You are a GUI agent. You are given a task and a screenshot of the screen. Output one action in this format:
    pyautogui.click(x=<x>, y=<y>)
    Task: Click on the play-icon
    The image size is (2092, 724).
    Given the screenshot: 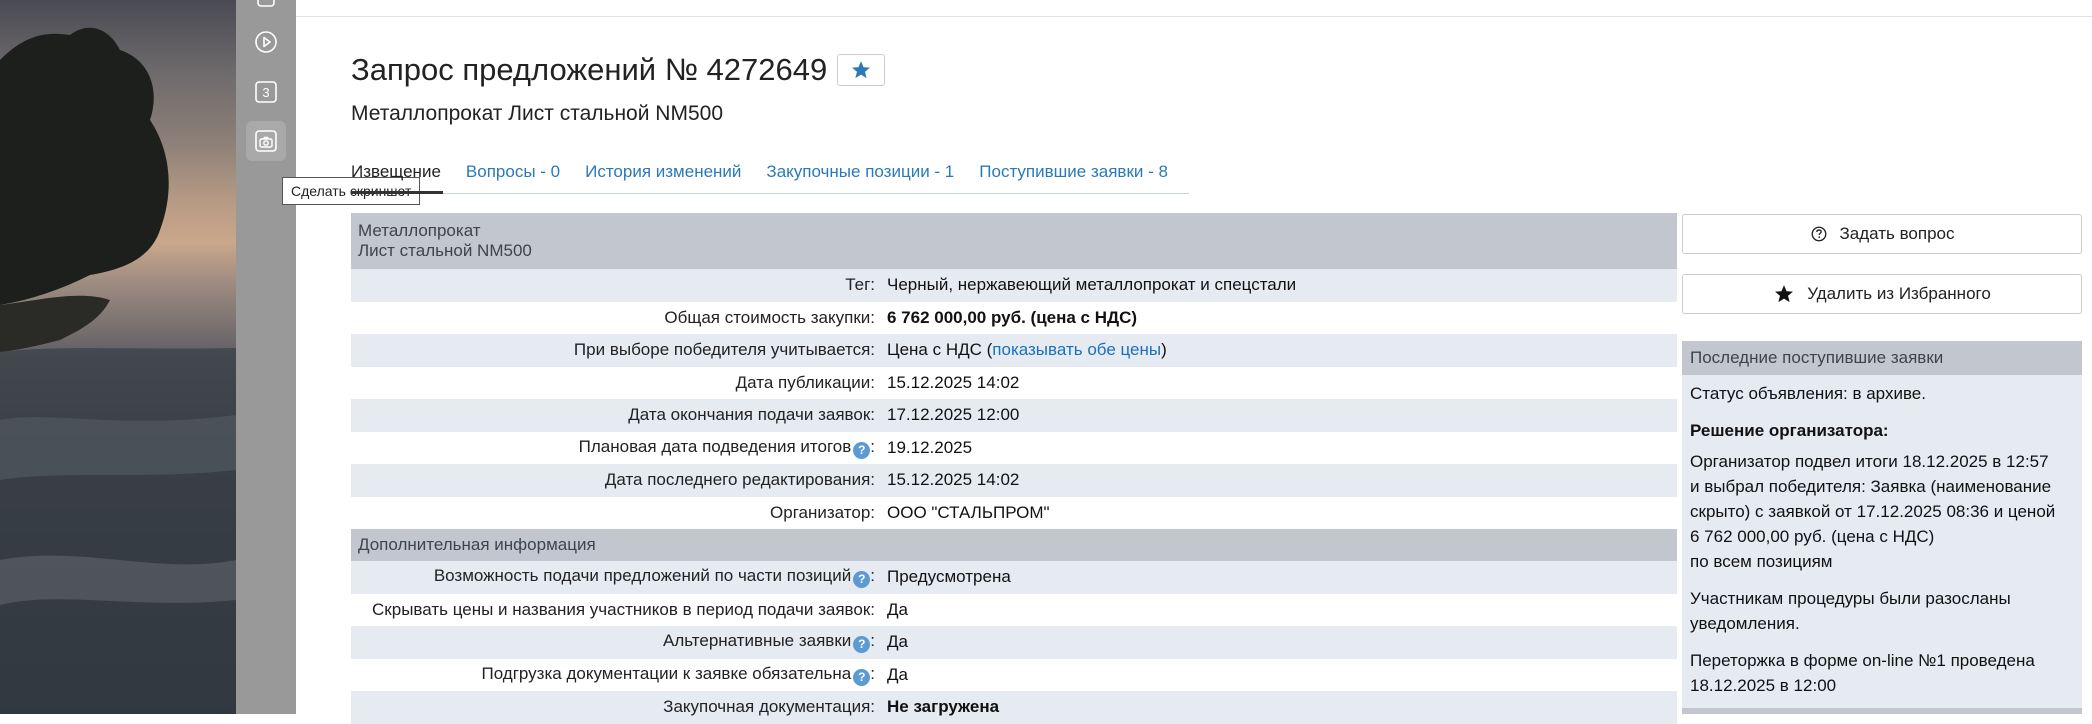 What is the action you would take?
    pyautogui.click(x=266, y=42)
    